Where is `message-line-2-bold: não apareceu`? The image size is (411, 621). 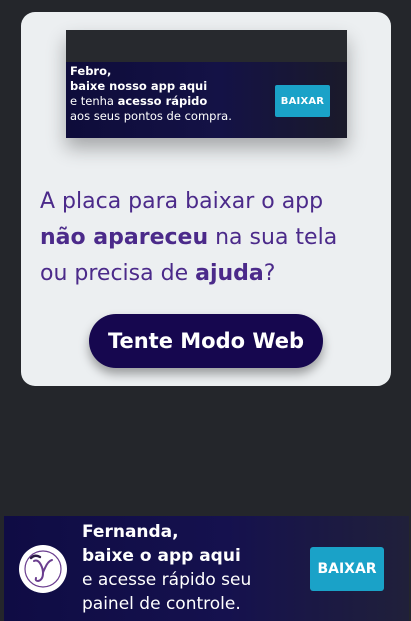 message-line-2-bold: não apareceu is located at coordinates (124, 237).